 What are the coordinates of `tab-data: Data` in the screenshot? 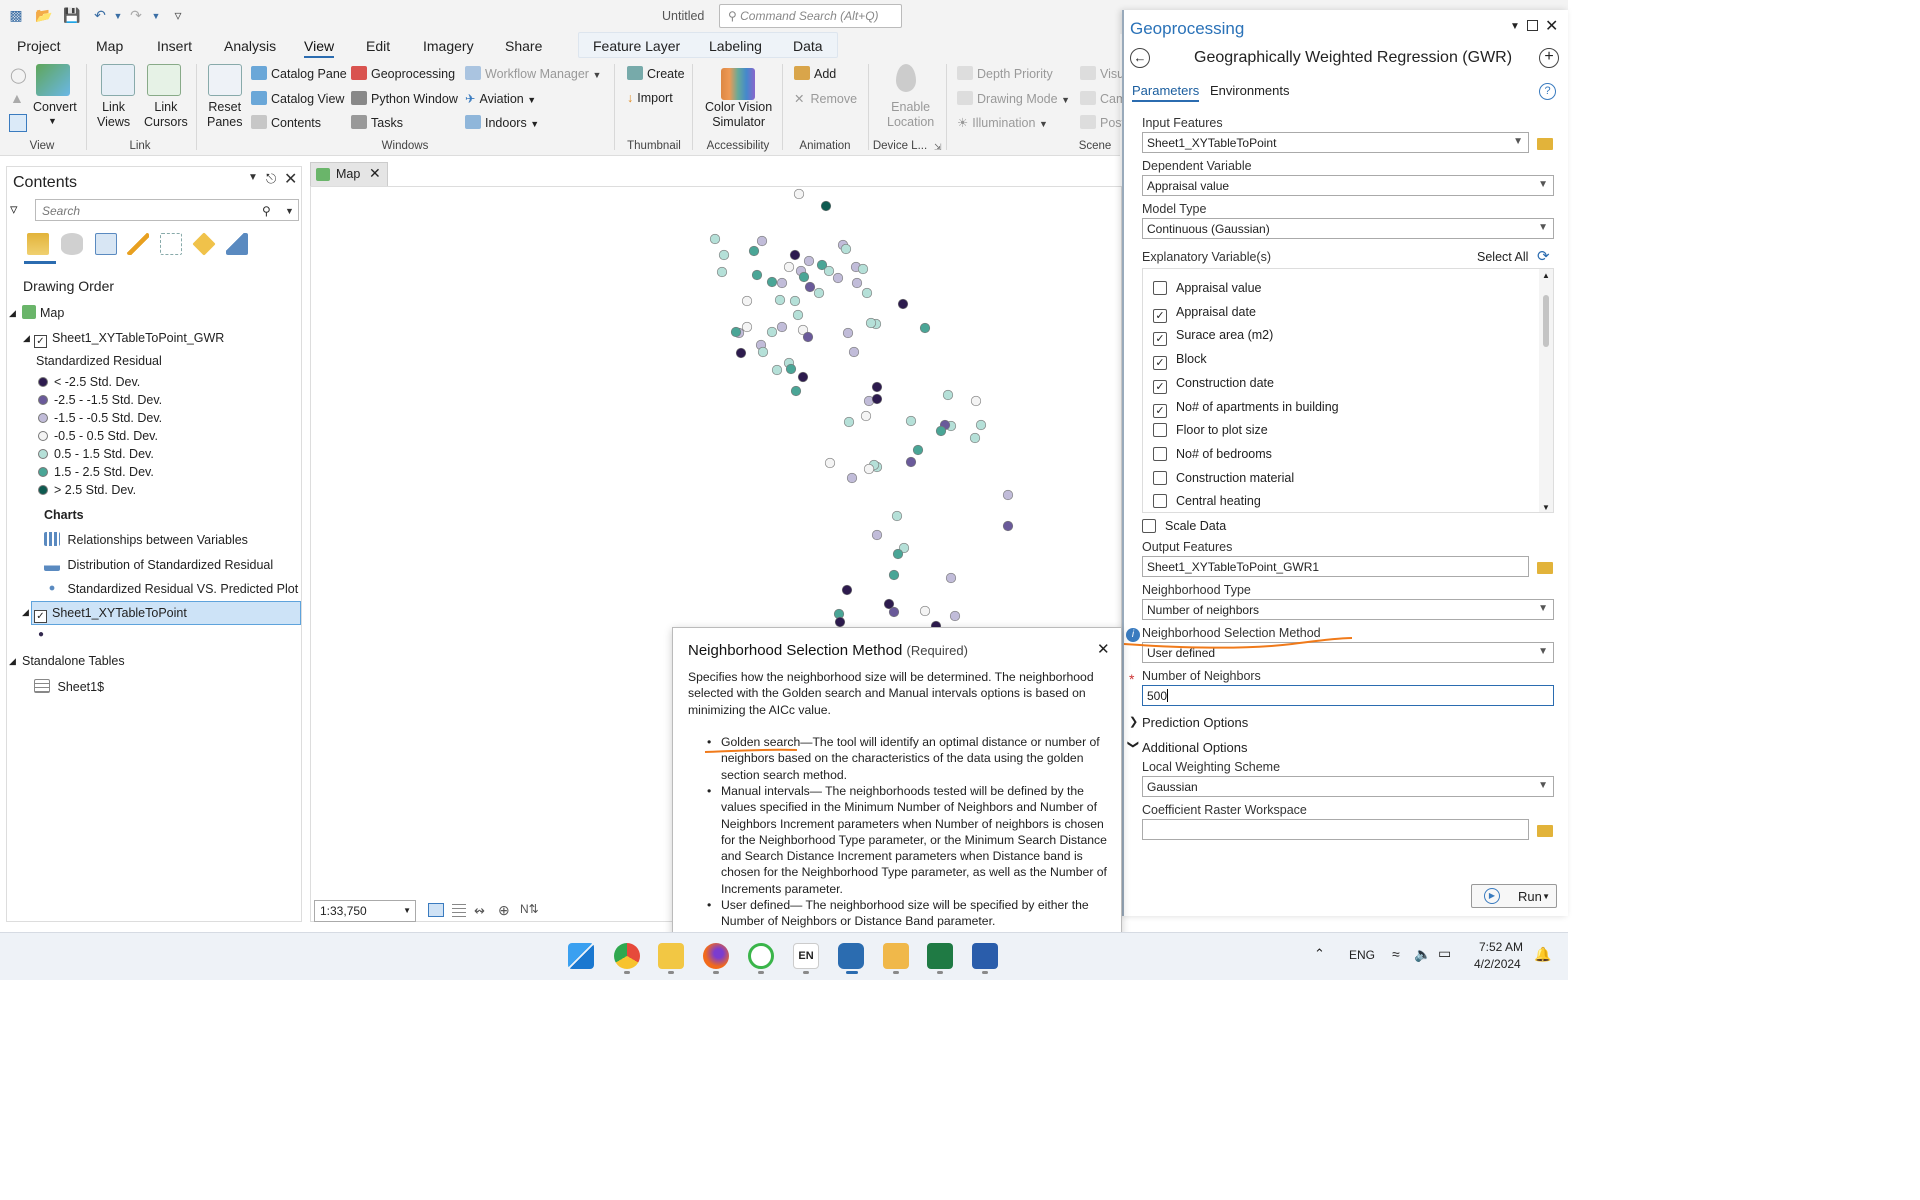 It's located at (808, 46).